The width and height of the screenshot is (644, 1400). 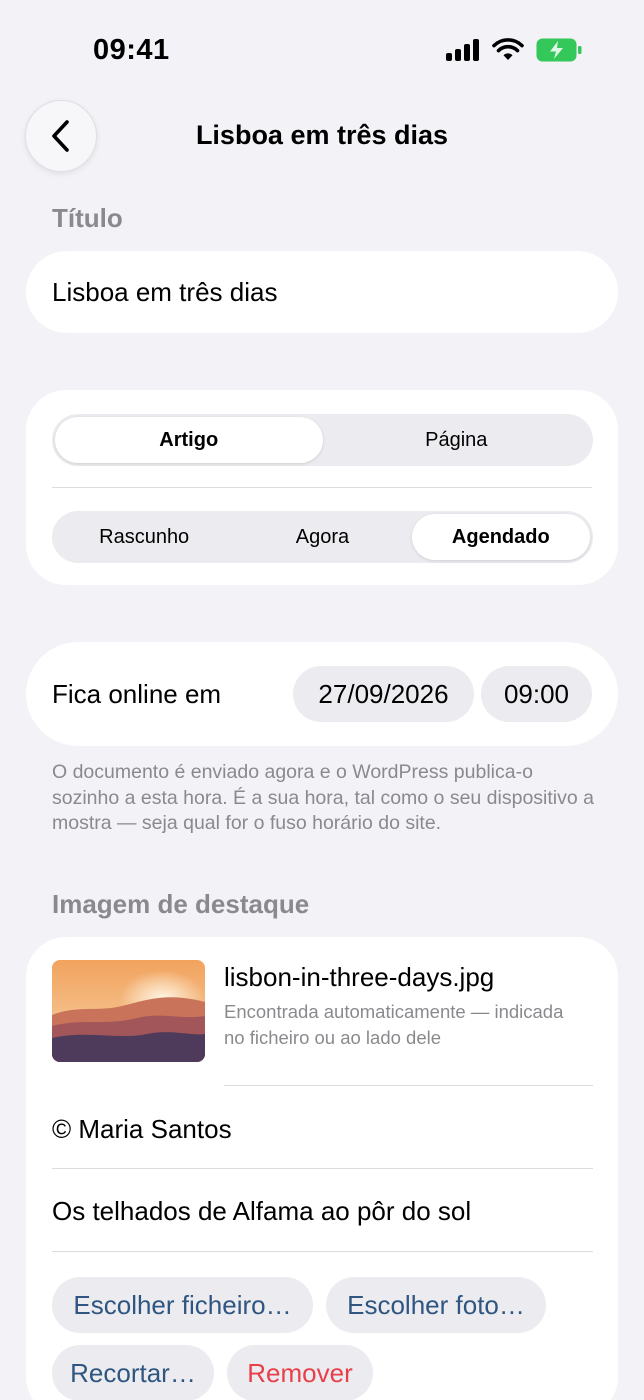 I want to click on featured-image-section-label: Imagem de destaque, so click(x=181, y=904).